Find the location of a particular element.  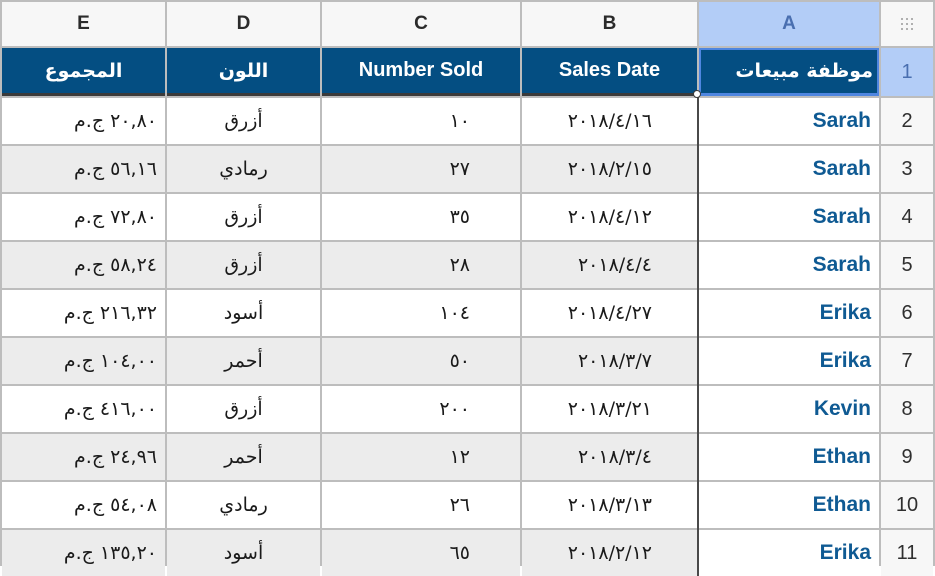

cell-sales-date: ٢٠١٨/٢/١٥ is located at coordinates (609, 169).